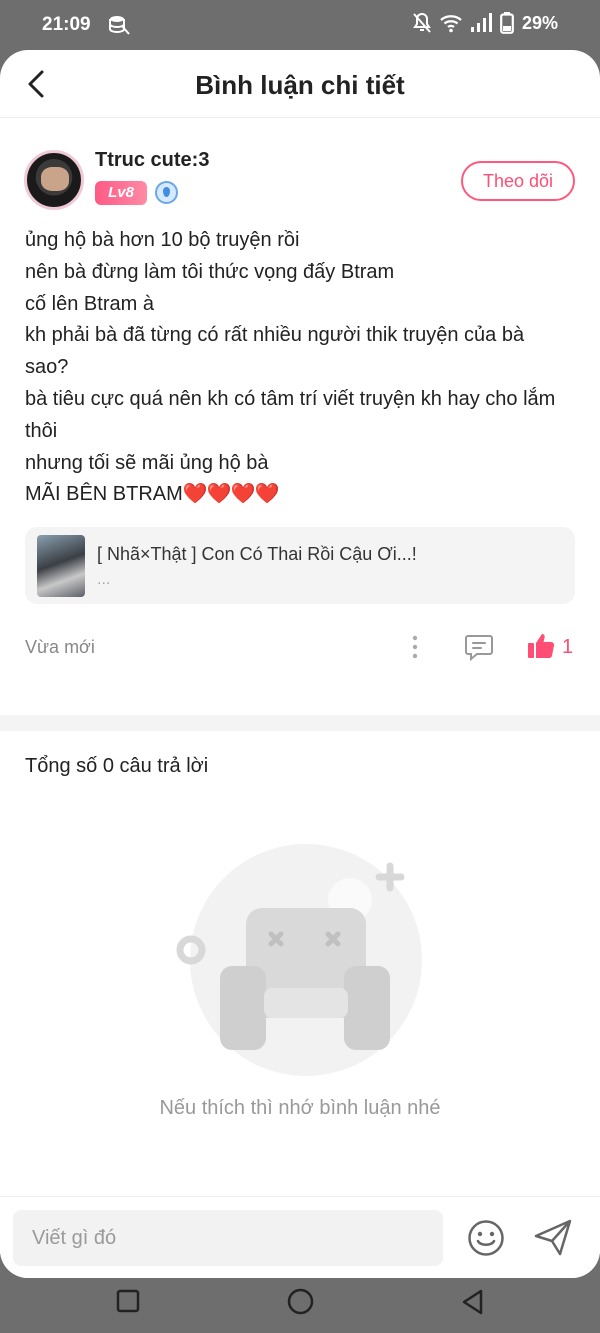 The width and height of the screenshot is (600, 1333). I want to click on reply-bar, so click(300, 1237).